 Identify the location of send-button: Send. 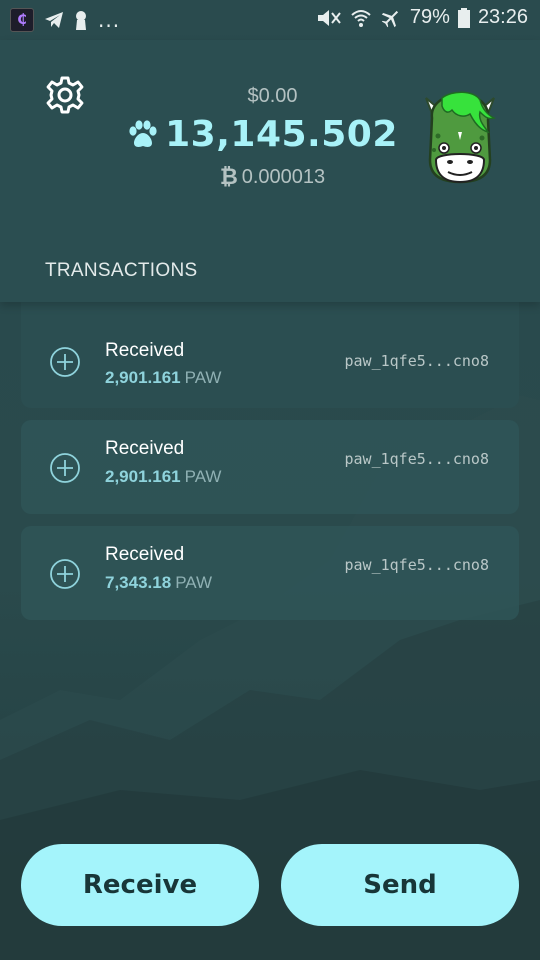
(400, 885).